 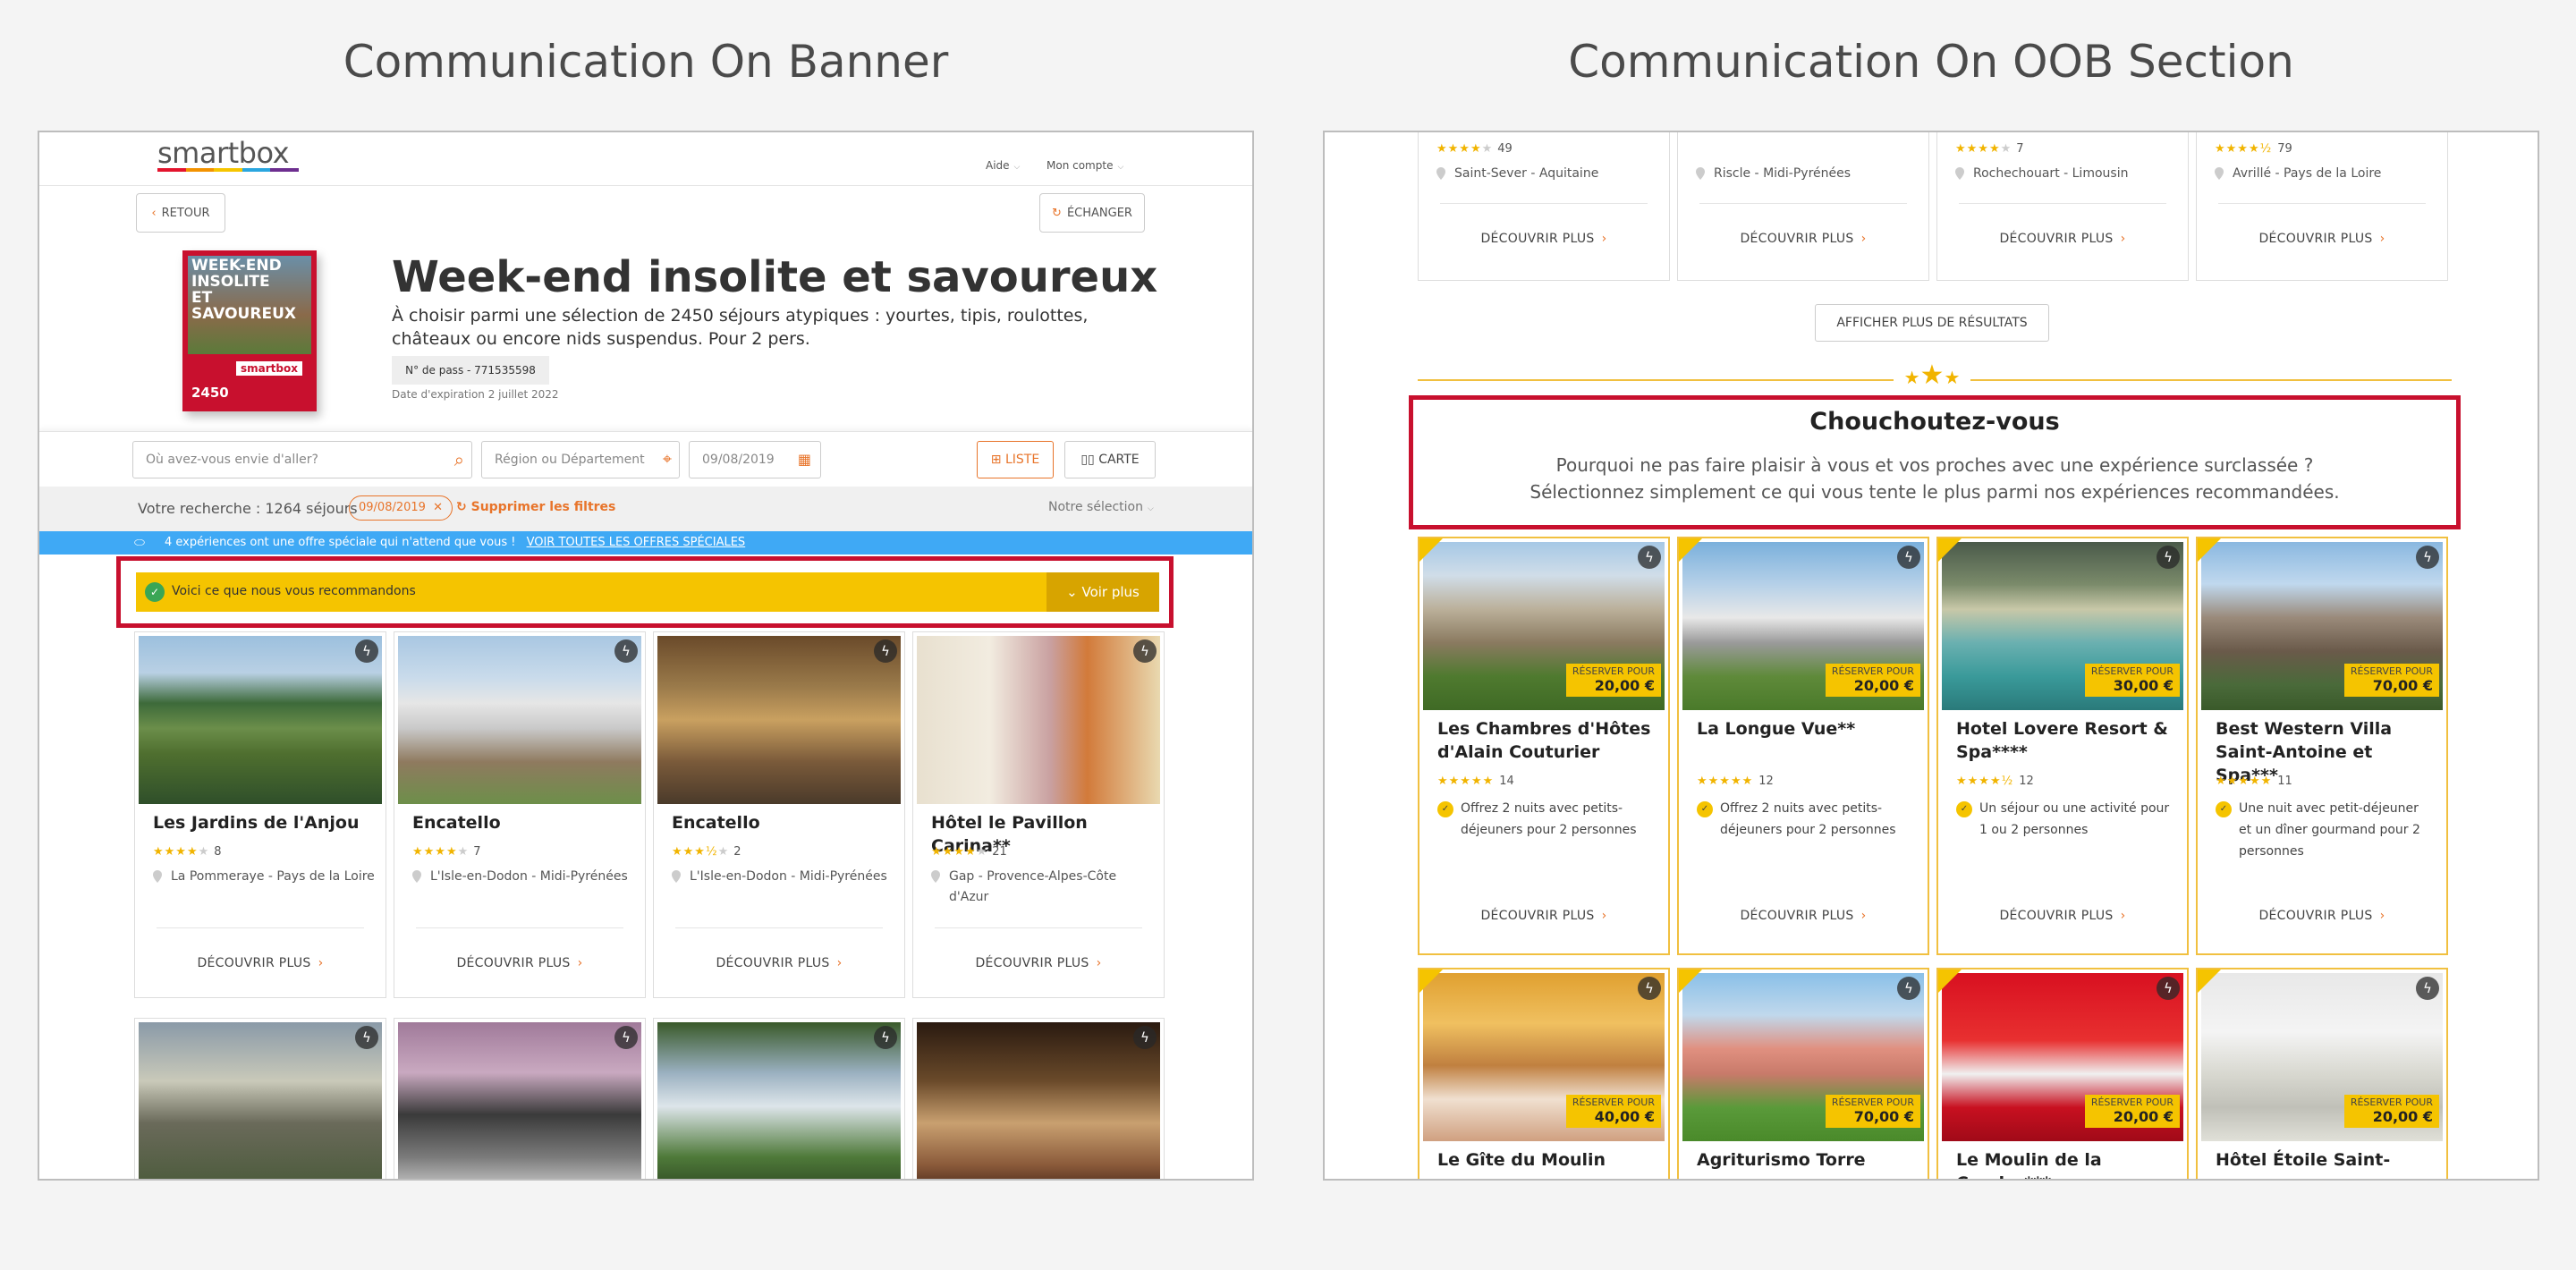 I want to click on location: Saint-Sever - Aquitaine, so click(x=1547, y=174).